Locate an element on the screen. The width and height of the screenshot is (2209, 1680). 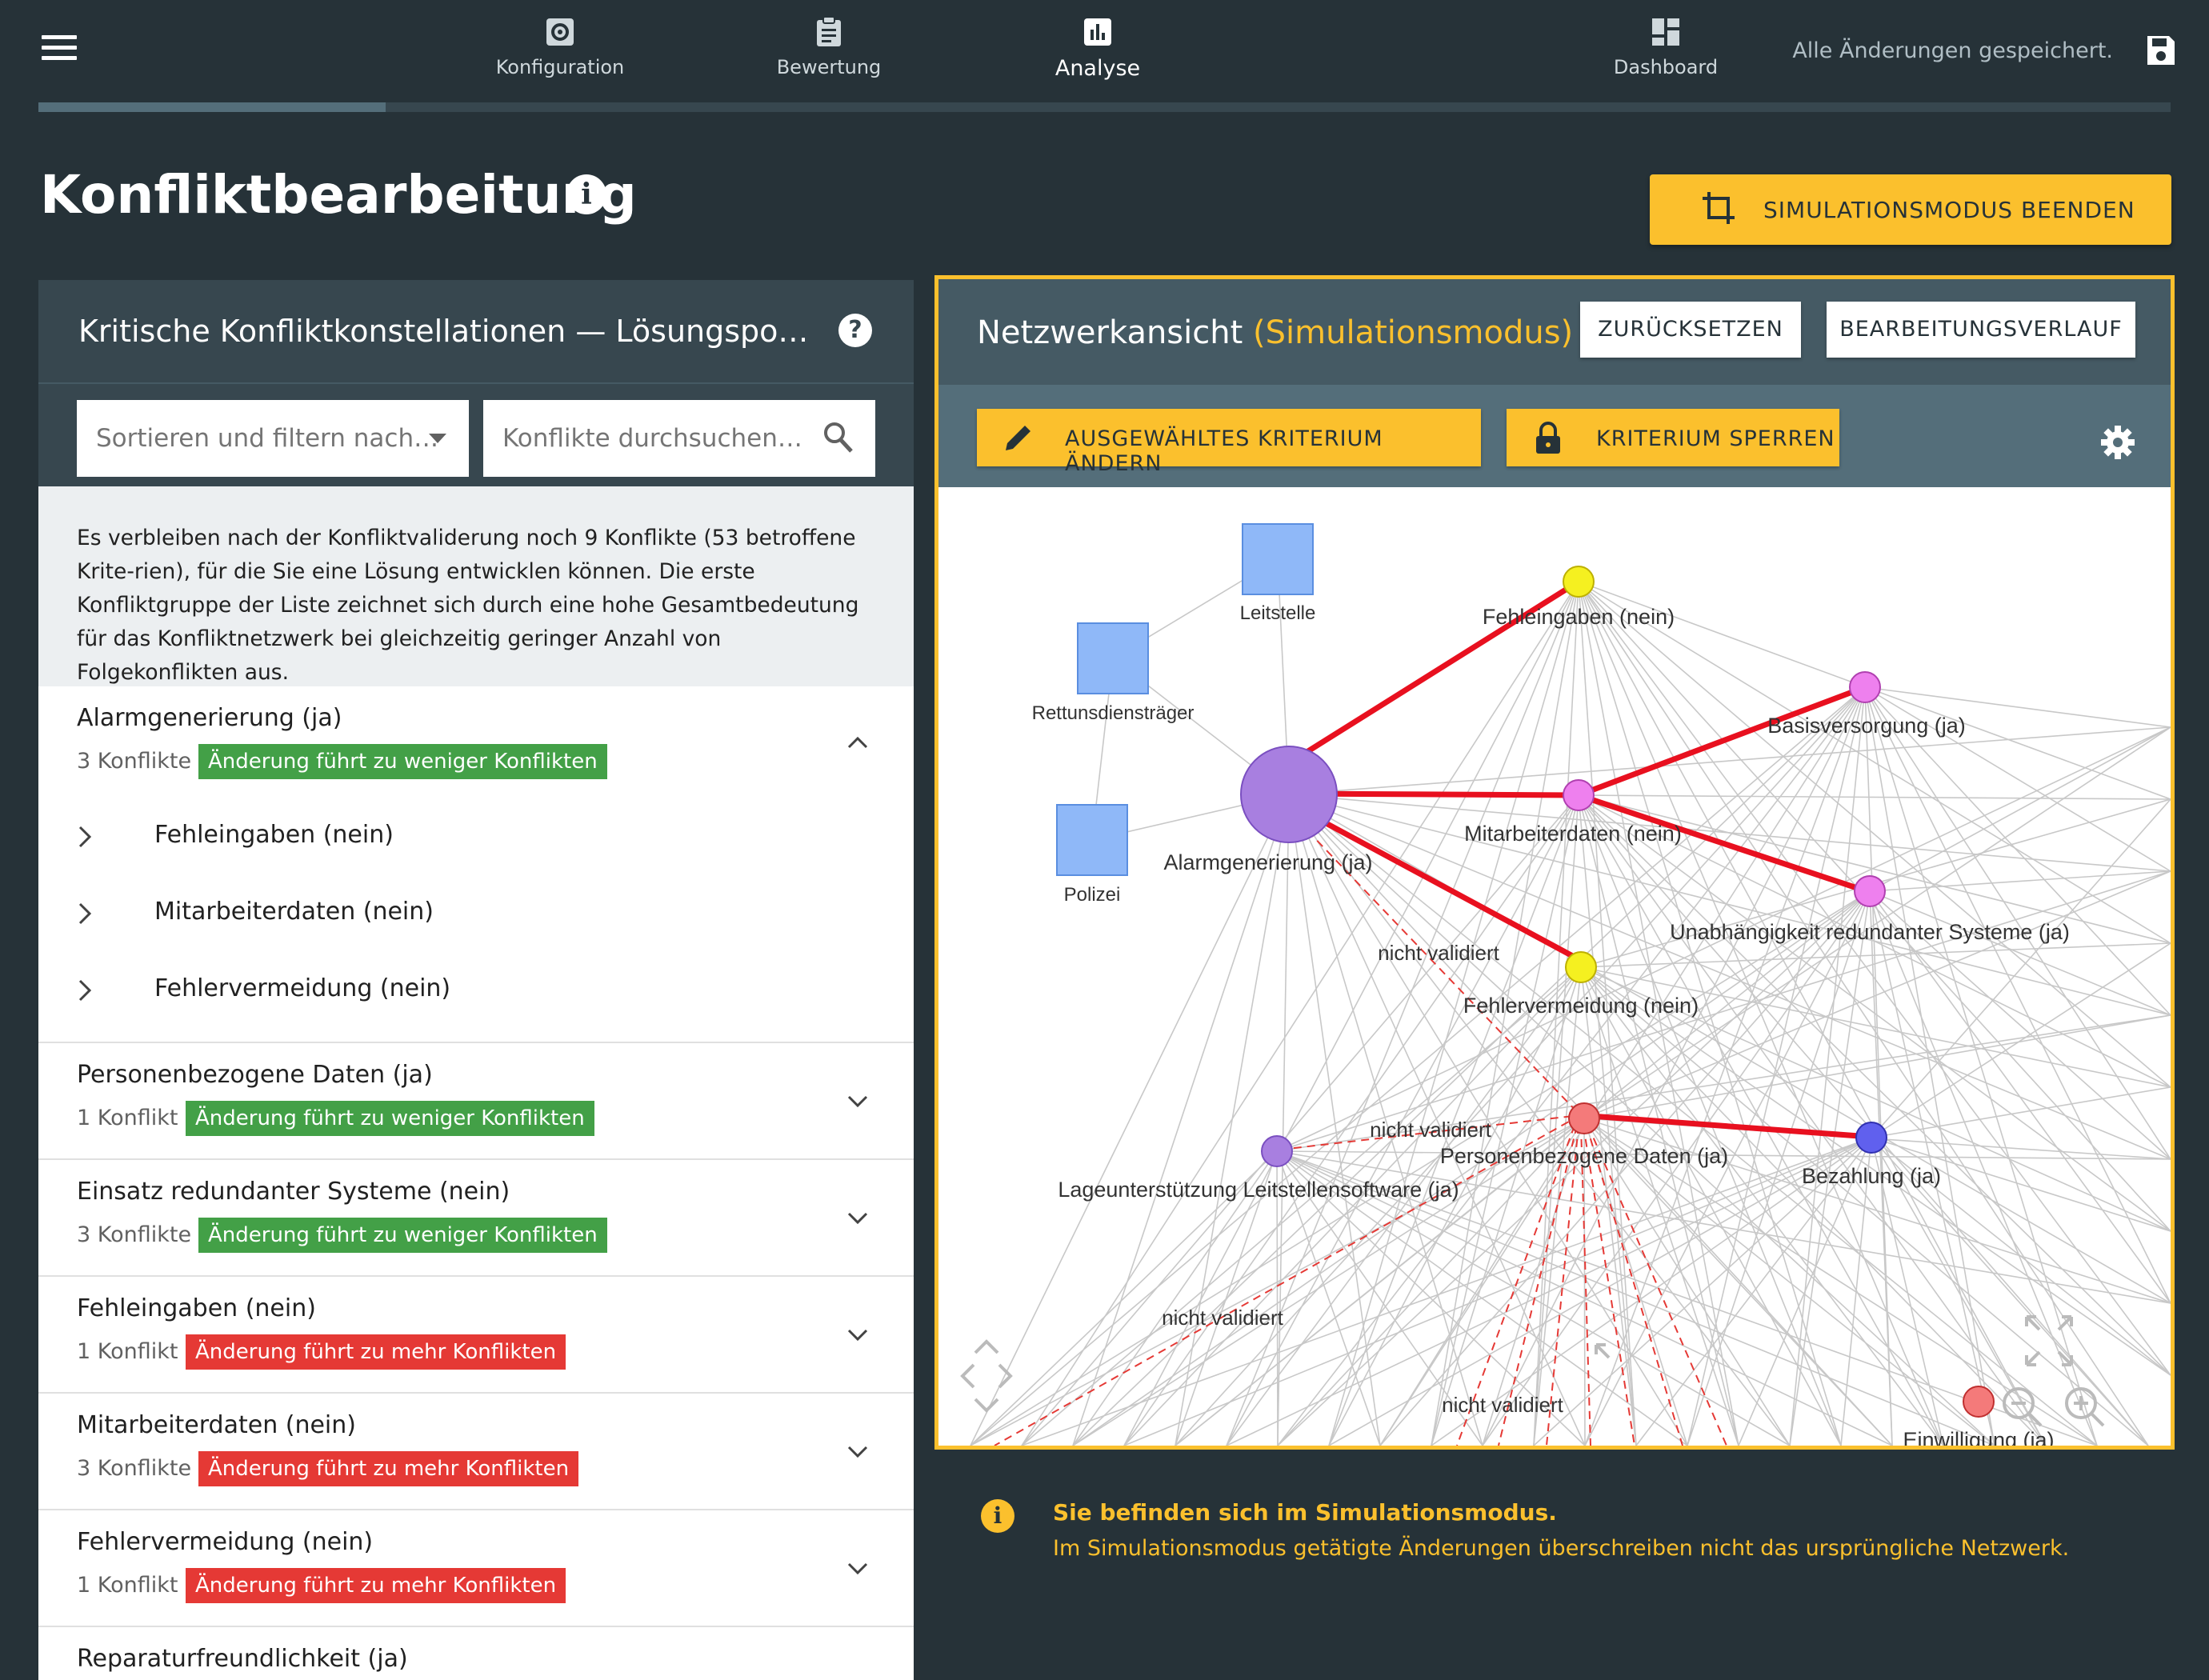
gear-icon is located at coordinates (560, 32).